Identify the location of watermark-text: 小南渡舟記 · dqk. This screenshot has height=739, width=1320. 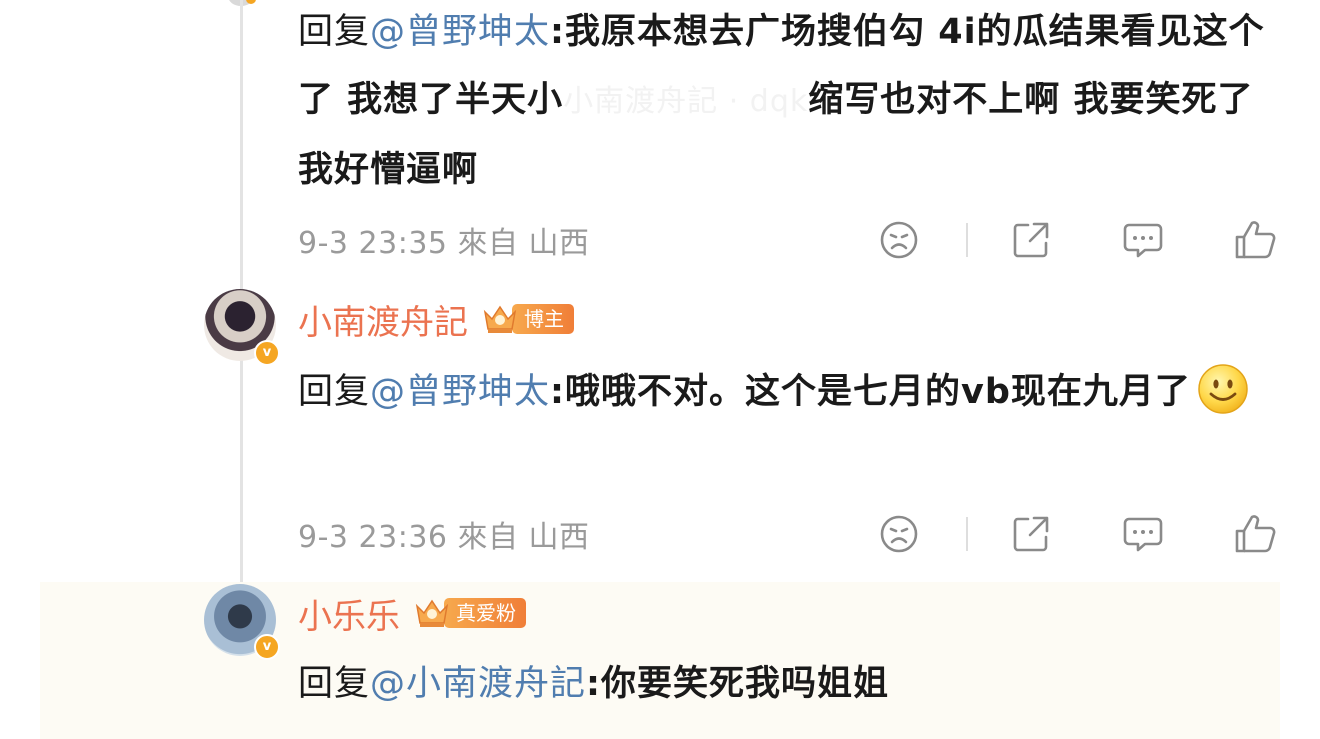
(686, 101).